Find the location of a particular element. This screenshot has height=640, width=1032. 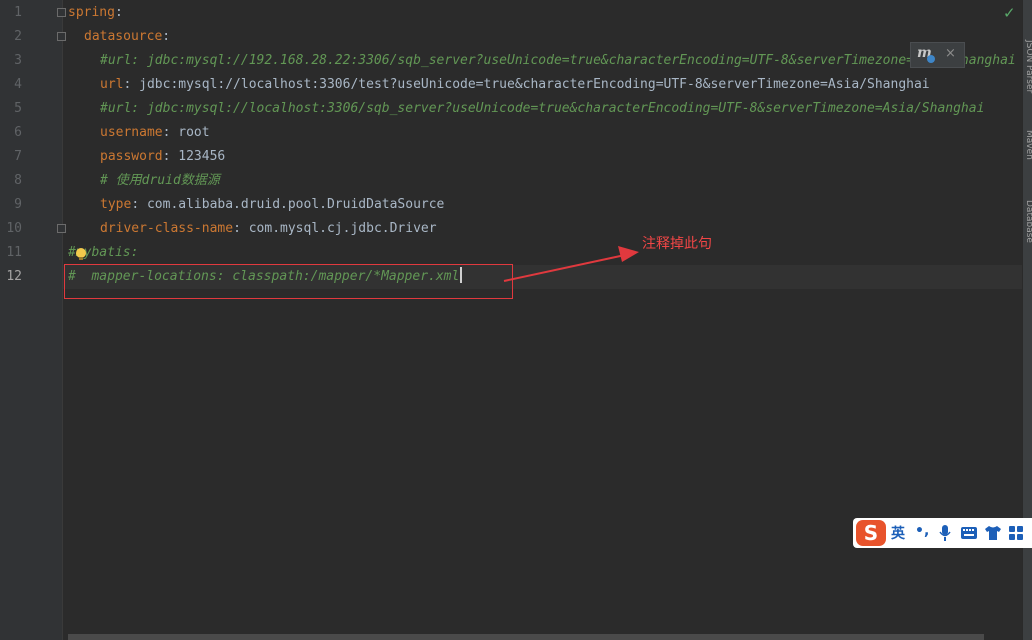

code-line-2: datasource: is located at coordinates (127, 37).